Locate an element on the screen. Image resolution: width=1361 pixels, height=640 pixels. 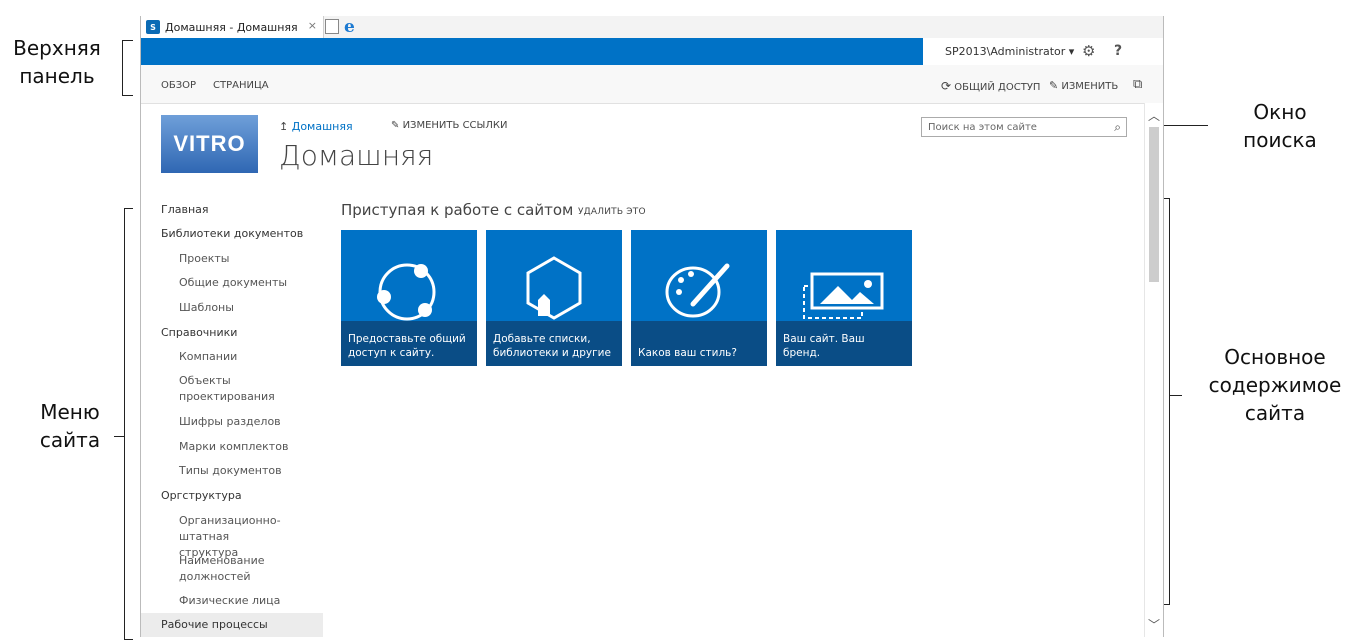
nav-item-doc-libraries: Библиотеки документов is located at coordinates (246, 234).